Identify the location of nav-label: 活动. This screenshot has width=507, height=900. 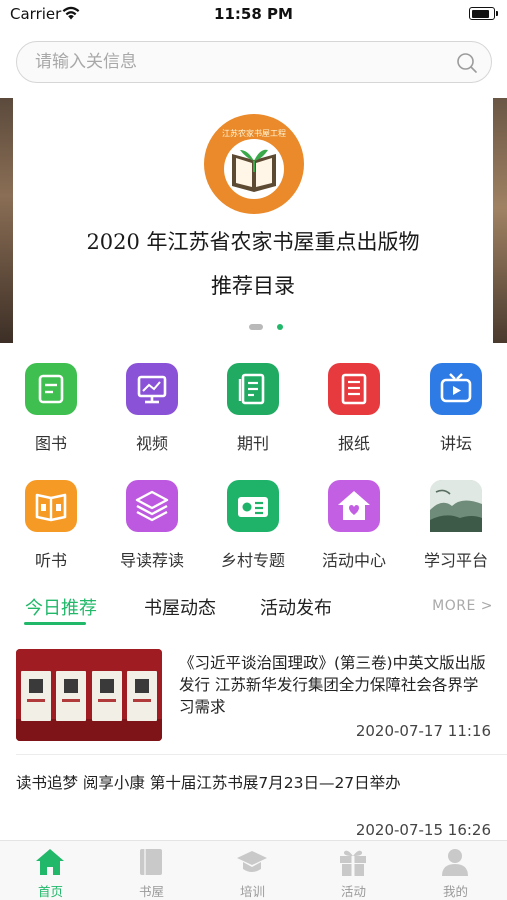
(353, 891).